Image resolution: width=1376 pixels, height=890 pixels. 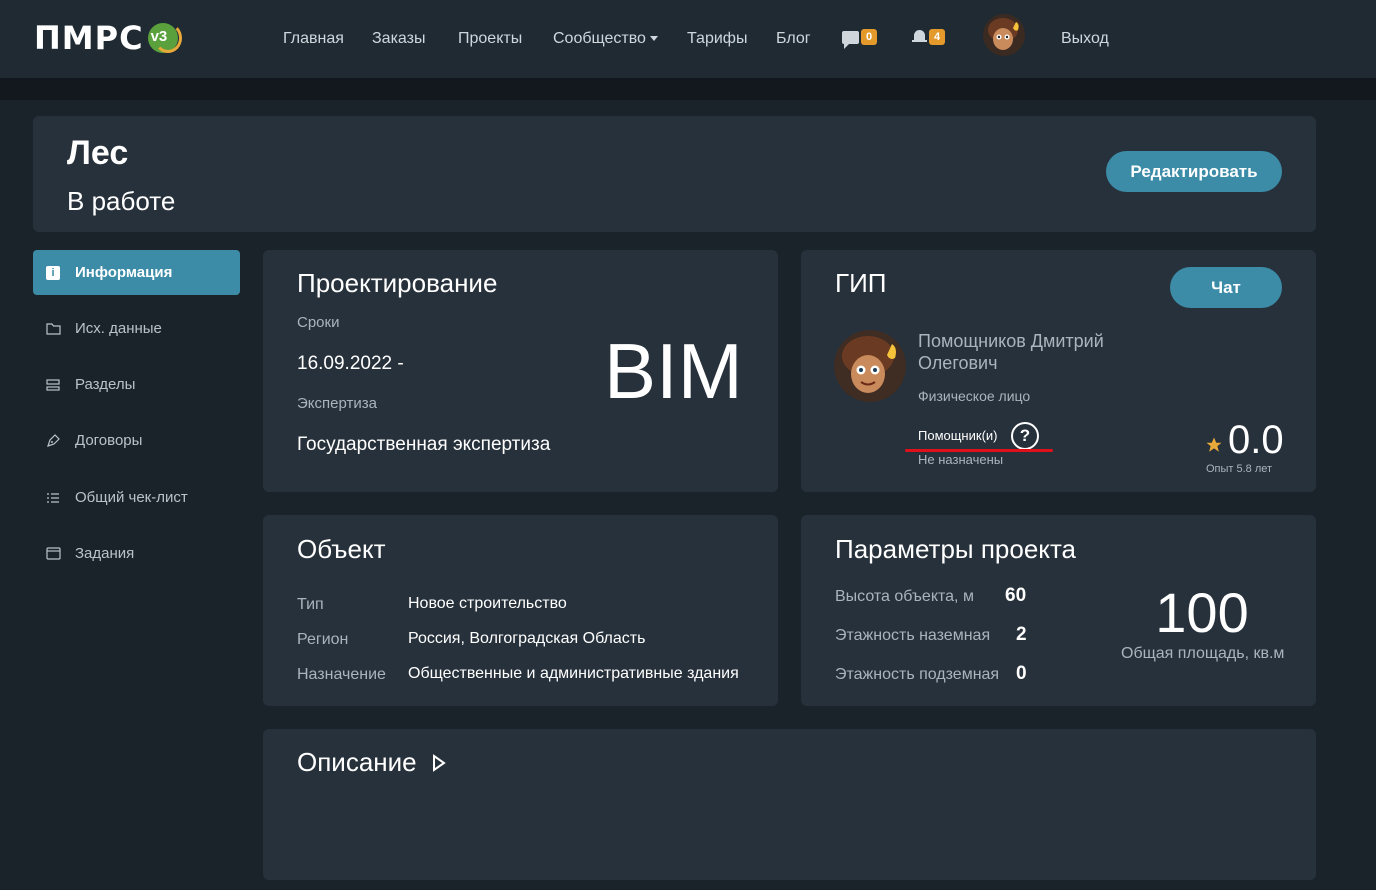 What do you see at coordinates (350, 363) in the screenshot?
I see `deadline-value: 16.09.2022 -` at bounding box center [350, 363].